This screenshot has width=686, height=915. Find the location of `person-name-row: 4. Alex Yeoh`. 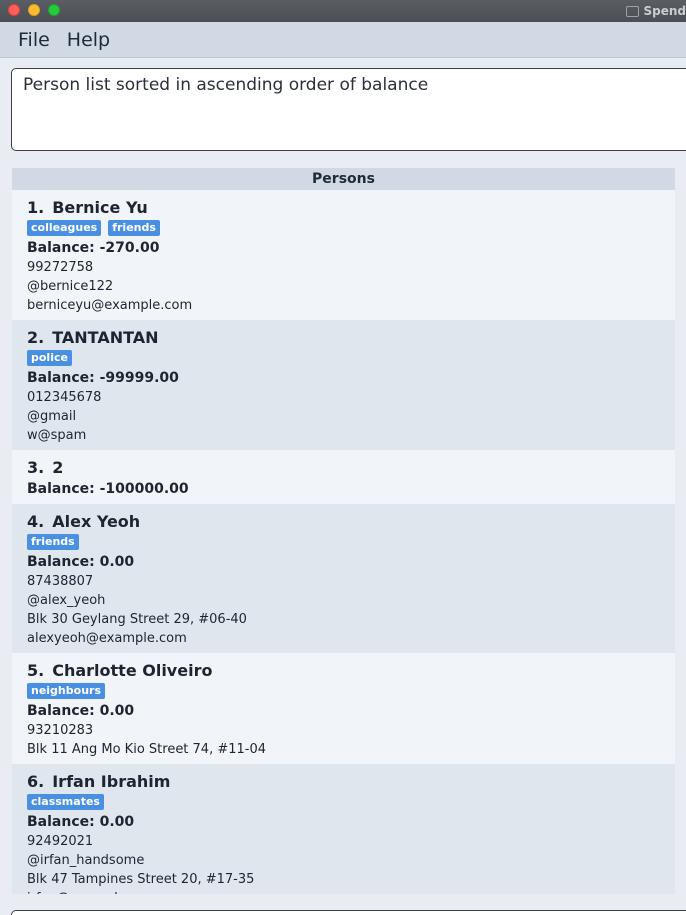

person-name-row: 4. Alex Yeoh is located at coordinates (343, 522).